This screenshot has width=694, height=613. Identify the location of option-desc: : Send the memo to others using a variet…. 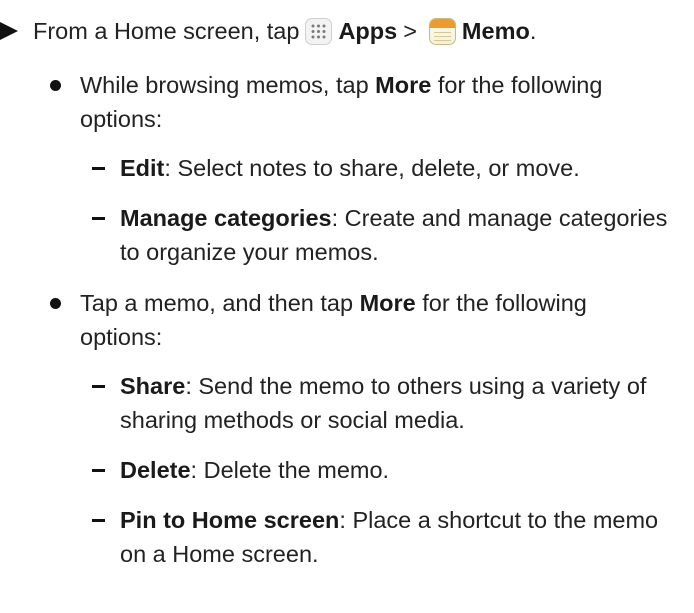
(383, 403).